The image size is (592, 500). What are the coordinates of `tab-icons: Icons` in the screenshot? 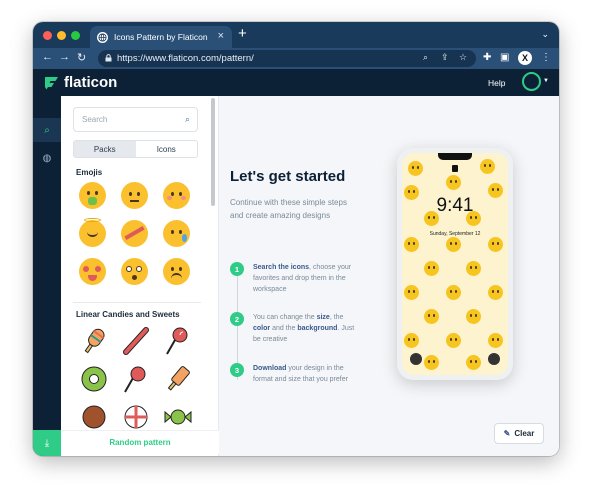 It's located at (167, 149).